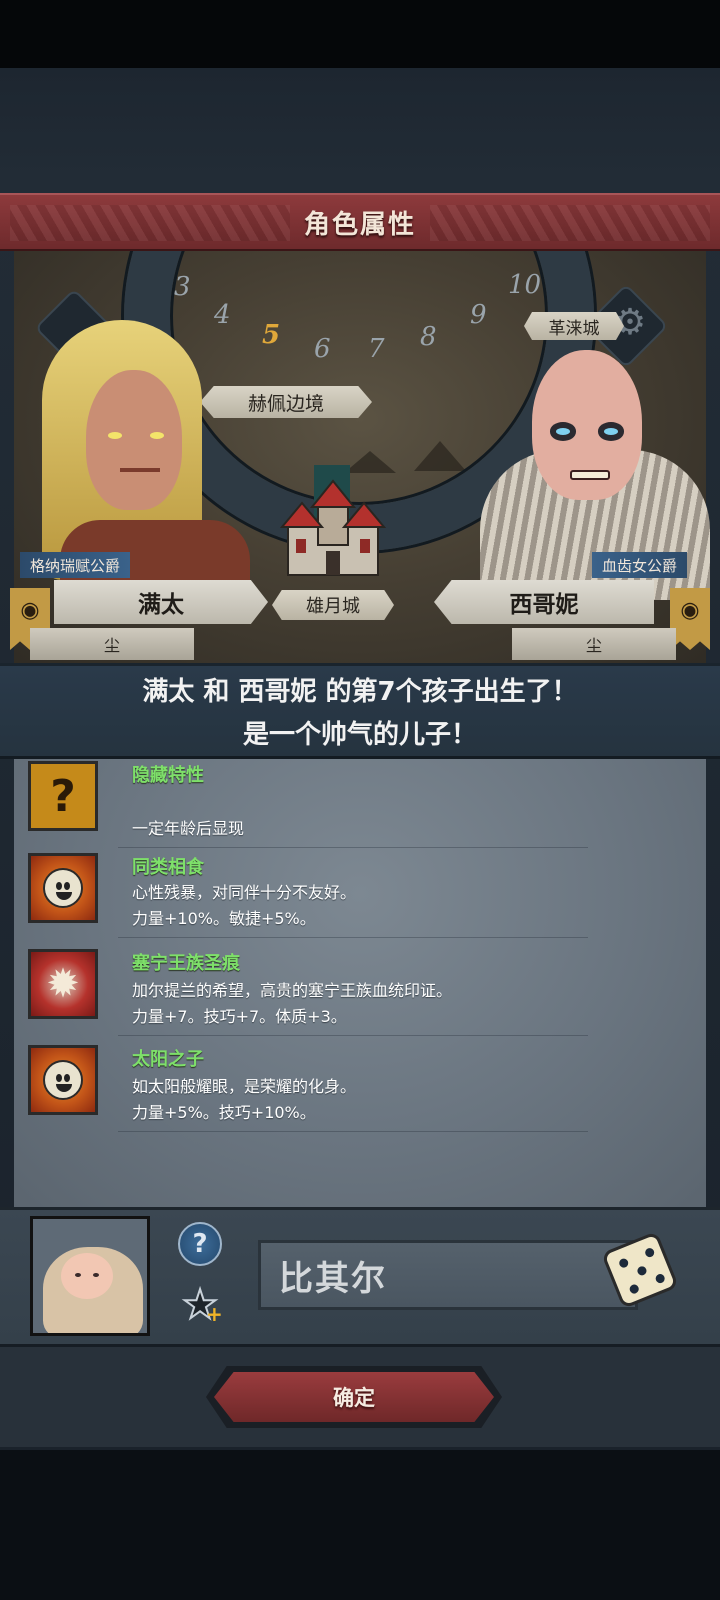  Describe the element at coordinates (360, 34) in the screenshot. I see `status-bar-area` at that location.